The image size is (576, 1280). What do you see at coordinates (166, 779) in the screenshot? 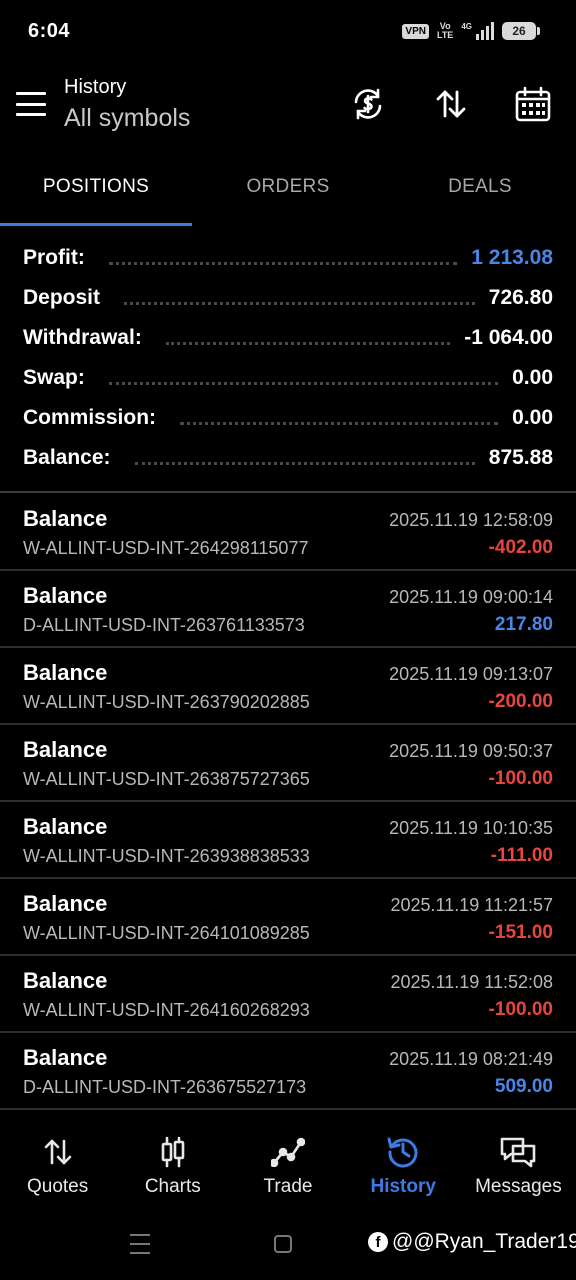
I see `deal-id: W-ALLINT-USD-INT-263875727365` at bounding box center [166, 779].